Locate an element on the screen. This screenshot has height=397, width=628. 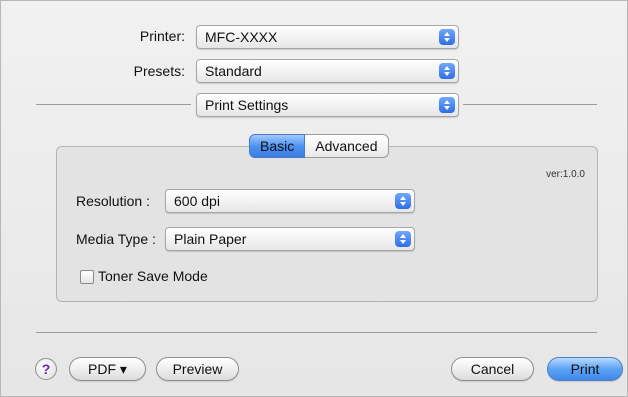
panel-menu-popup: Print Settings is located at coordinates (327, 105).